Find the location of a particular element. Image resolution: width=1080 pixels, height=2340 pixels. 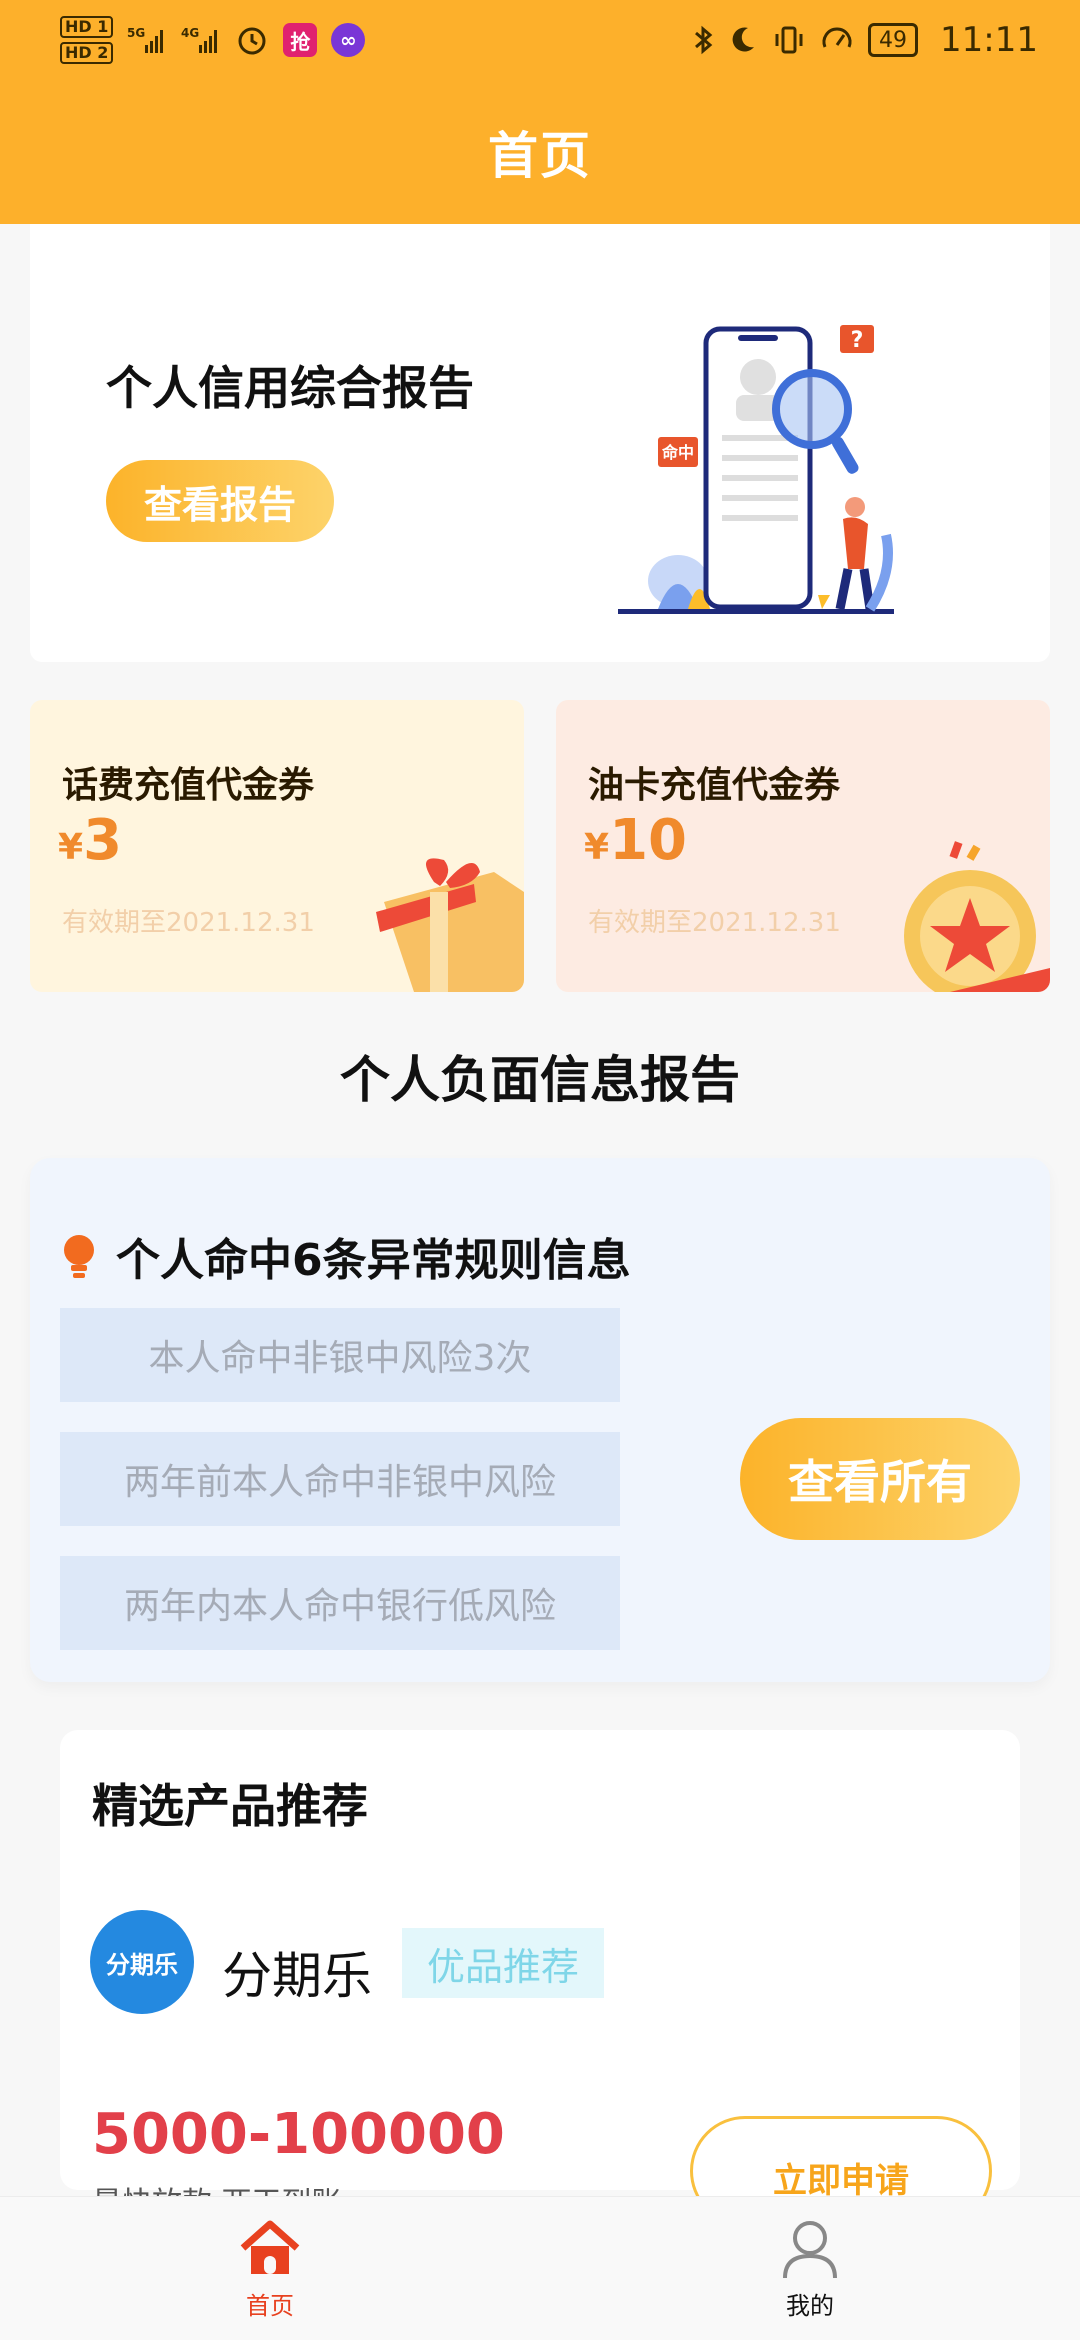

status-left: HD 1 HD 2 5G 4G 抢 ∞ is located at coordinates (213, 40).